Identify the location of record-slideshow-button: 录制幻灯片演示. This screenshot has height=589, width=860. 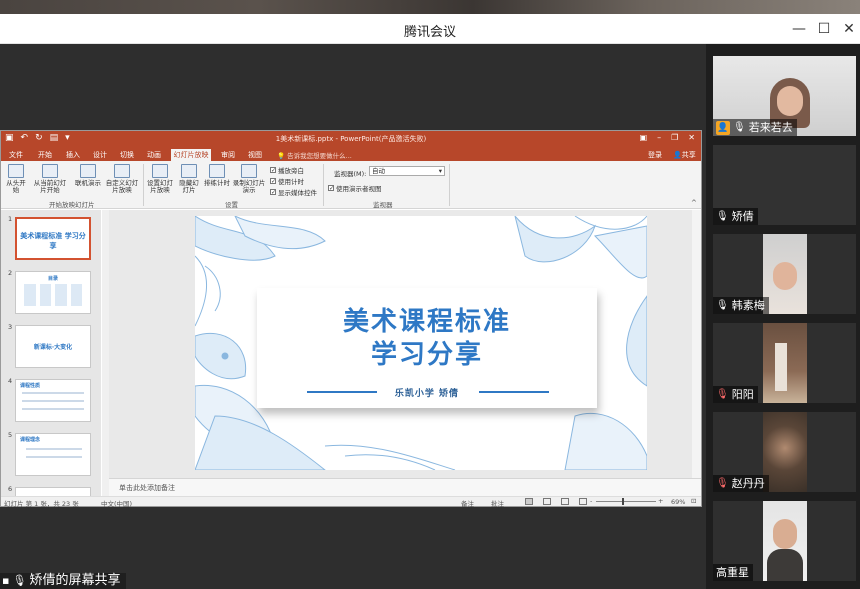
(249, 179).